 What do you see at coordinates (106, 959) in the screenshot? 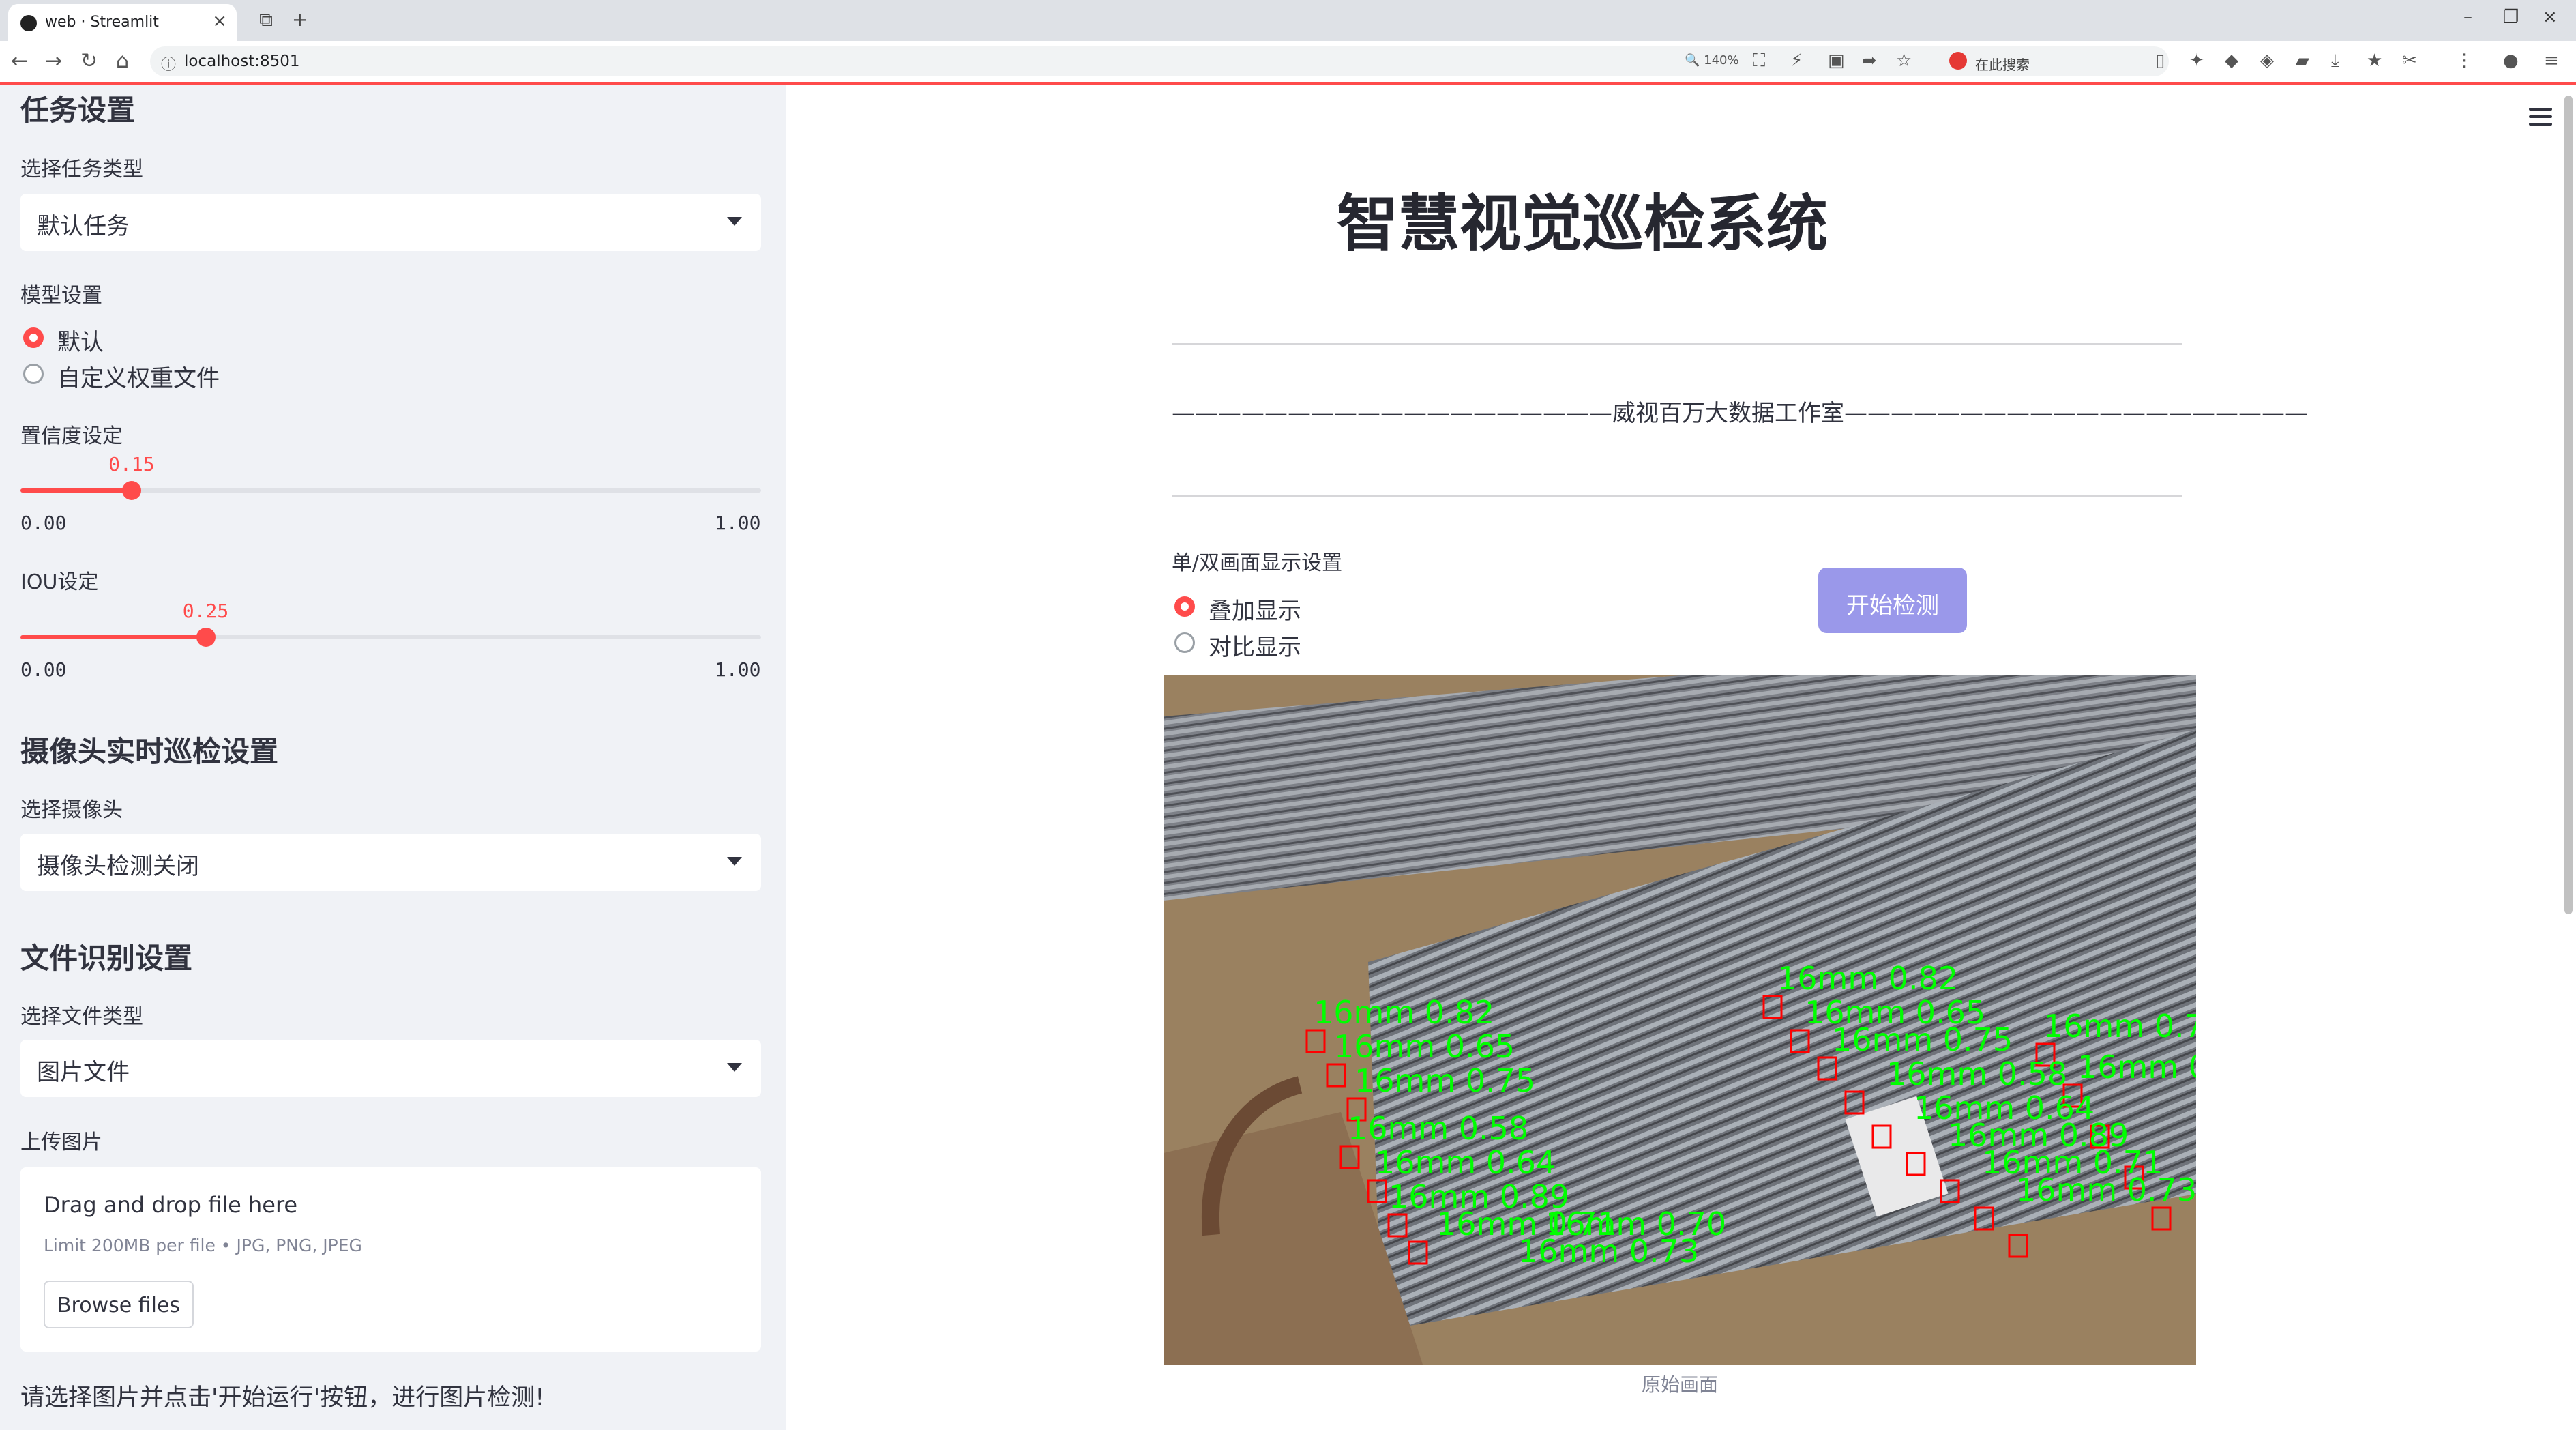
I see `file-settings-heading: 文件识别设置` at bounding box center [106, 959].